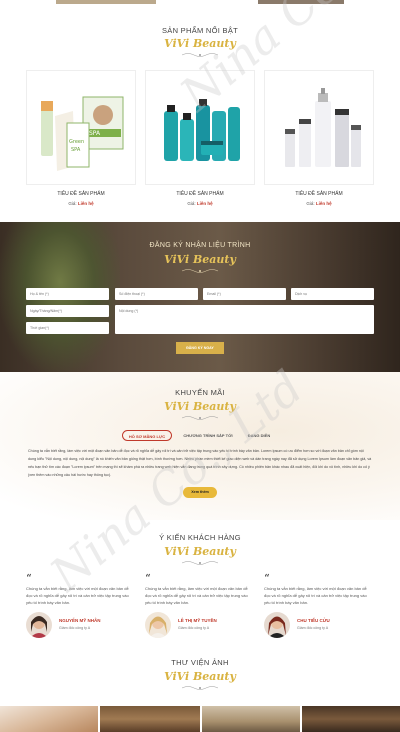 Image resolution: width=400 pixels, height=732 pixels. I want to click on testimonials-script-logo: ViVi Beauty, so click(200, 551).